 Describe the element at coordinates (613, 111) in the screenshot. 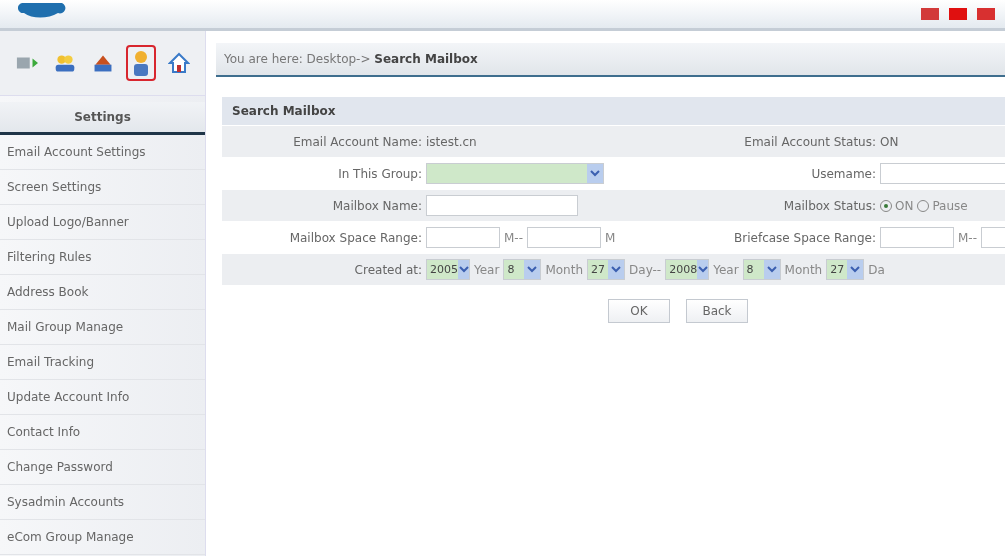

I see `panel-title: Search Mailbox` at that location.